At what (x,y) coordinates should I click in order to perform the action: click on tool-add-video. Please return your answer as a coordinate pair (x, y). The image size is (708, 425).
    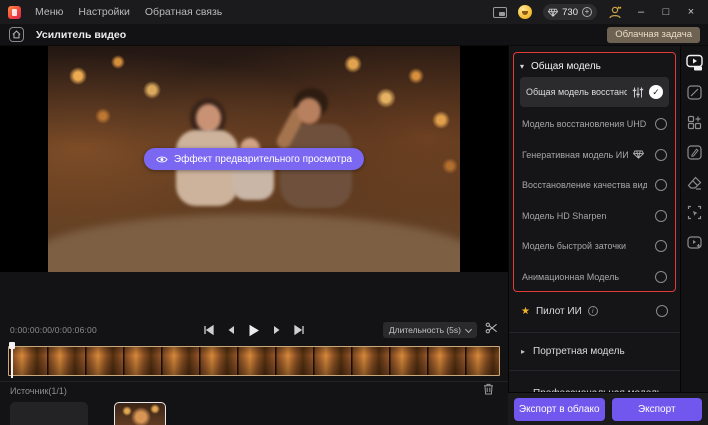
    Looking at the image, I should click on (694, 242).